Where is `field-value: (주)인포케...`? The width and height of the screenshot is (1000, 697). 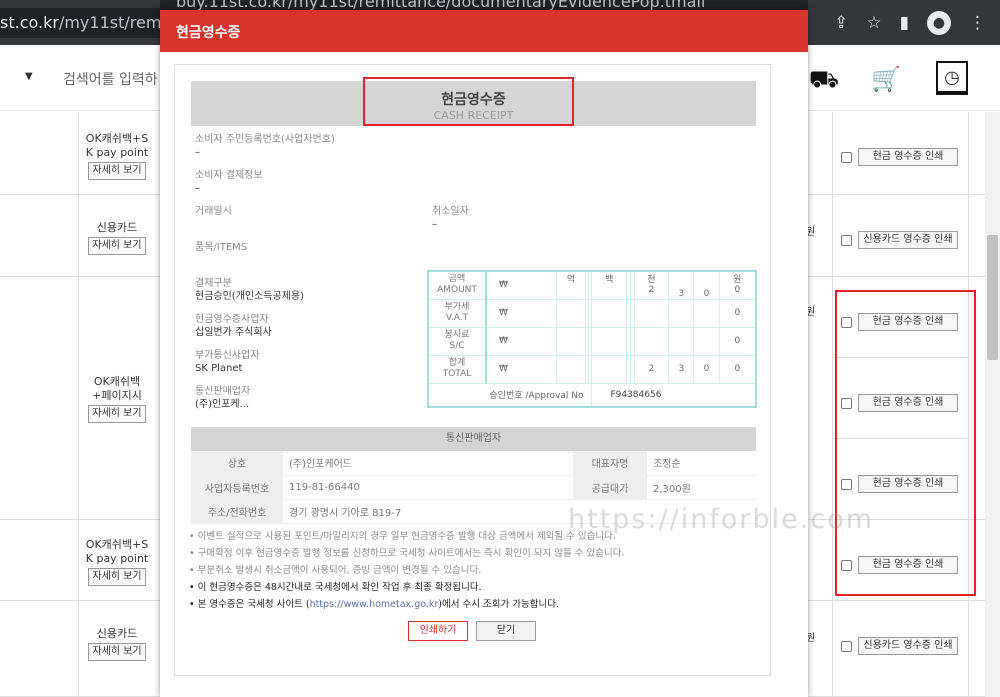 field-value: (주)인포케... is located at coordinates (222, 404).